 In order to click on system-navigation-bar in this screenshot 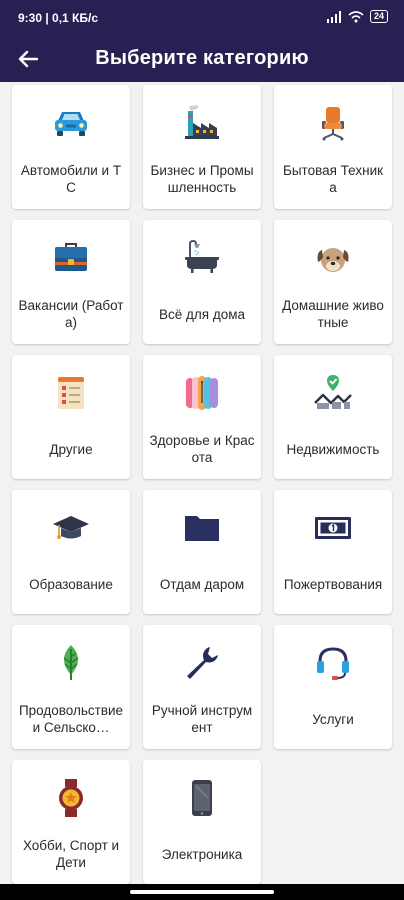, I will do `click(202, 892)`.